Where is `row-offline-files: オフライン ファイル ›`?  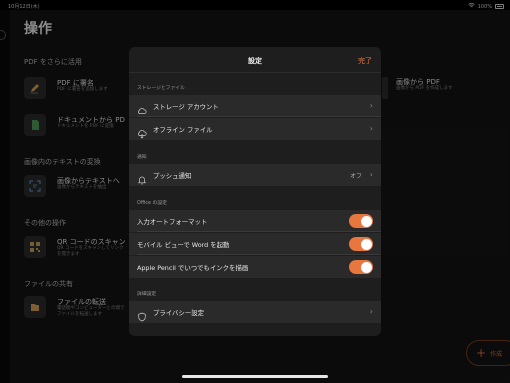 row-offline-files: オフライン ファイル › is located at coordinates (255, 129).